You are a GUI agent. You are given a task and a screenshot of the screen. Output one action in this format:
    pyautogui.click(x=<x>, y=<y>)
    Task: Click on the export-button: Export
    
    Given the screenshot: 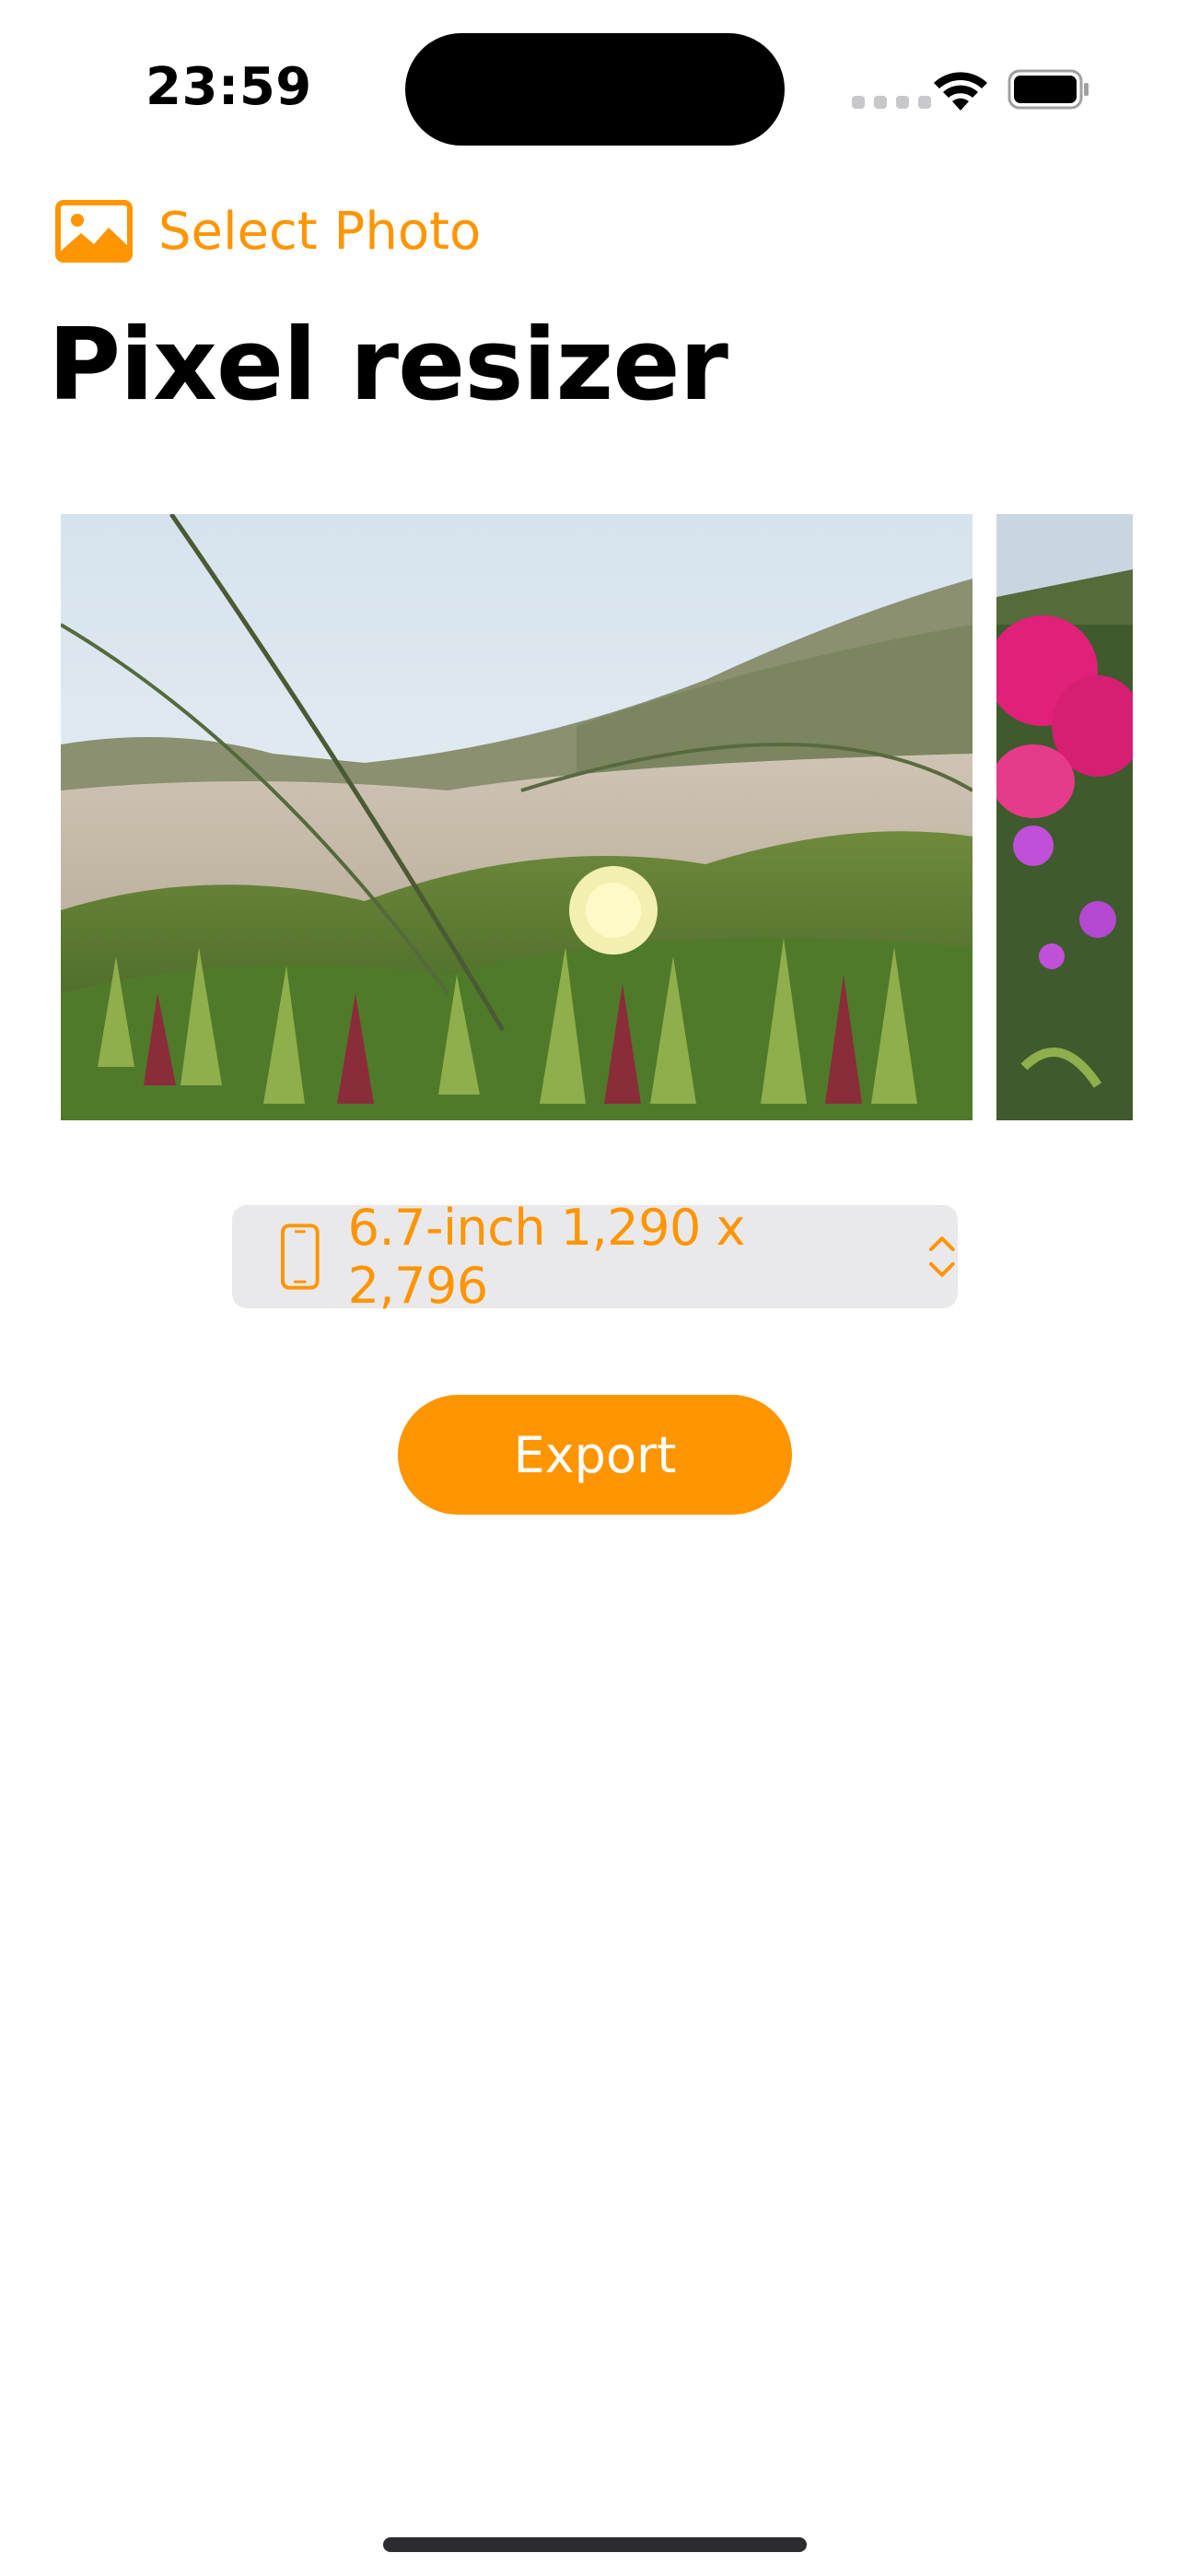 What is the action you would take?
    pyautogui.click(x=595, y=1455)
    